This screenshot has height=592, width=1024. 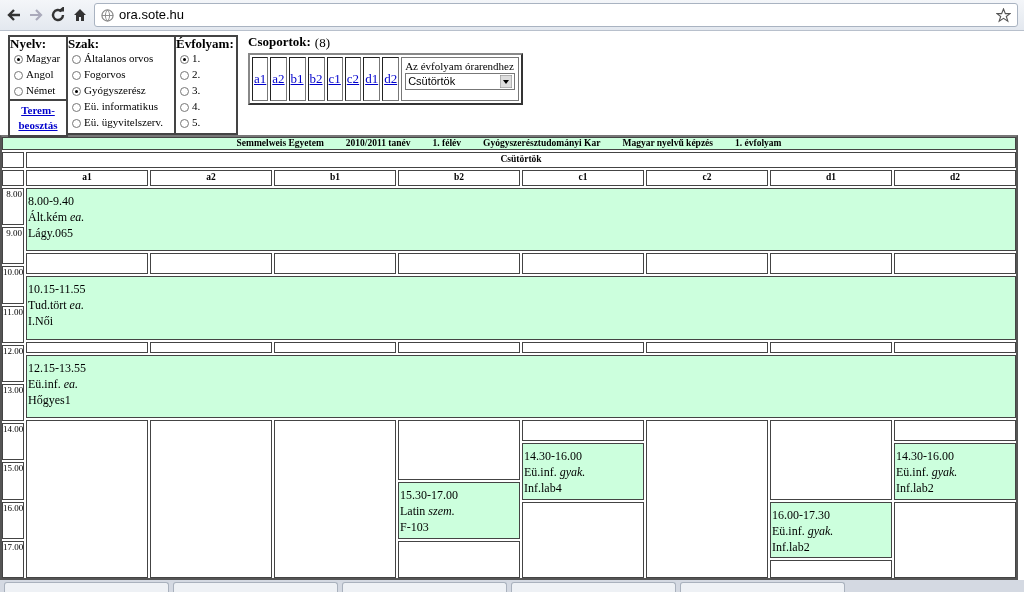 I want to click on option-label: Gyógyszerész, so click(x=115, y=91).